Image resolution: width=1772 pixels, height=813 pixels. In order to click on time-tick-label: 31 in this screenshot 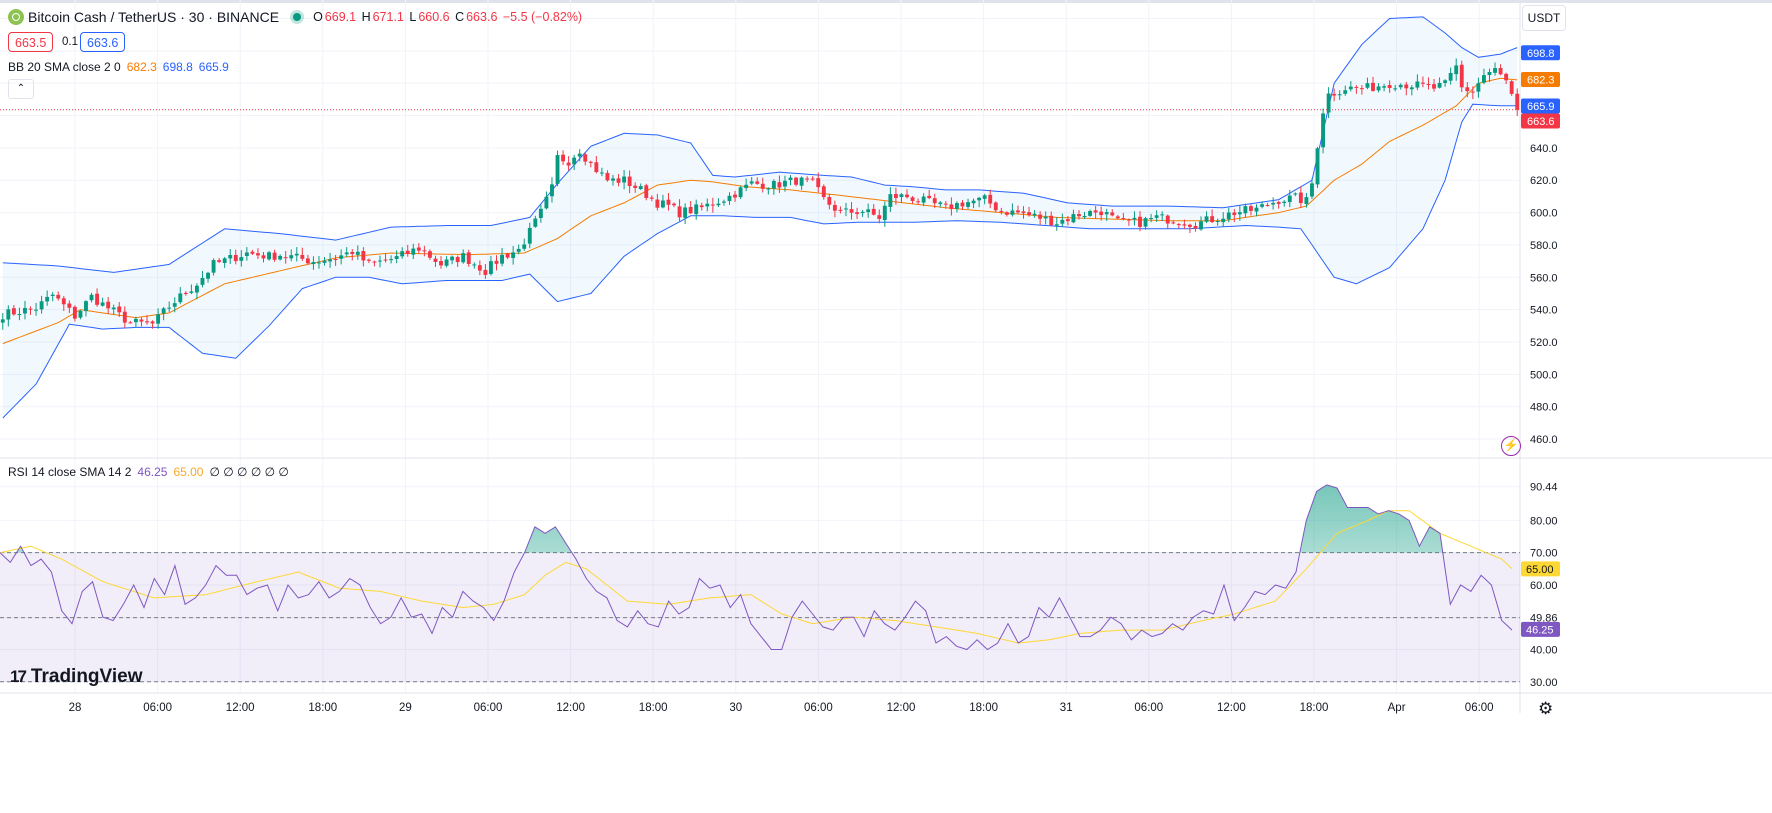, I will do `click(1066, 708)`.